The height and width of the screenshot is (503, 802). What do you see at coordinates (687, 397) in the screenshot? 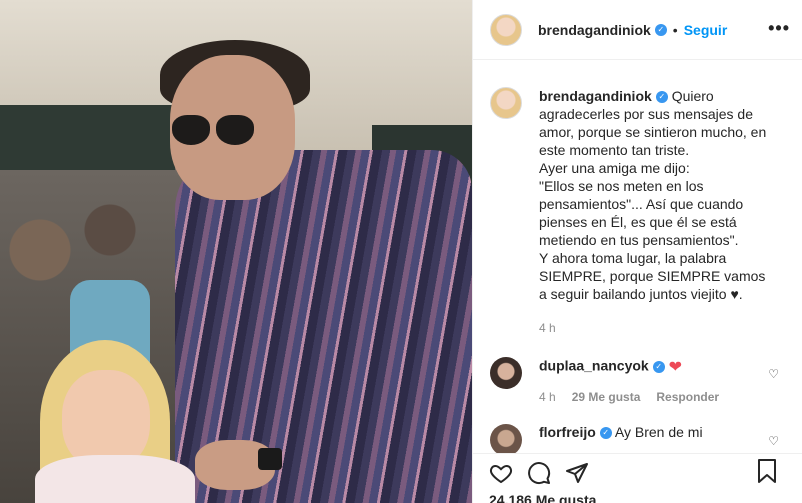
I see `reply-button: Responder` at bounding box center [687, 397].